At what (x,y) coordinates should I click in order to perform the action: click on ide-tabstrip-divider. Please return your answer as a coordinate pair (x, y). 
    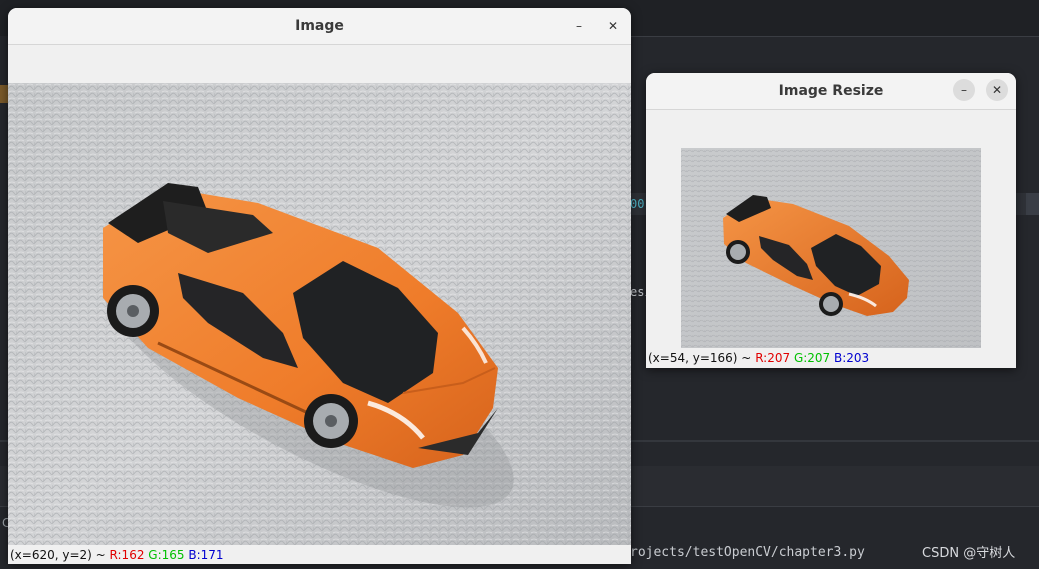
    Looking at the image, I should click on (834, 36).